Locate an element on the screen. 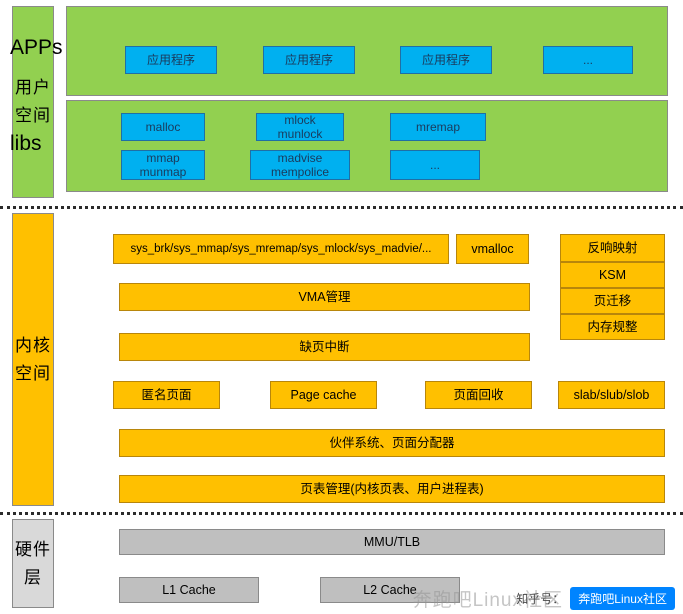 Image resolution: width=683 pixels, height=614 pixels. layer-label-kernel-space-text: 内核空间 is located at coordinates (33, 359).